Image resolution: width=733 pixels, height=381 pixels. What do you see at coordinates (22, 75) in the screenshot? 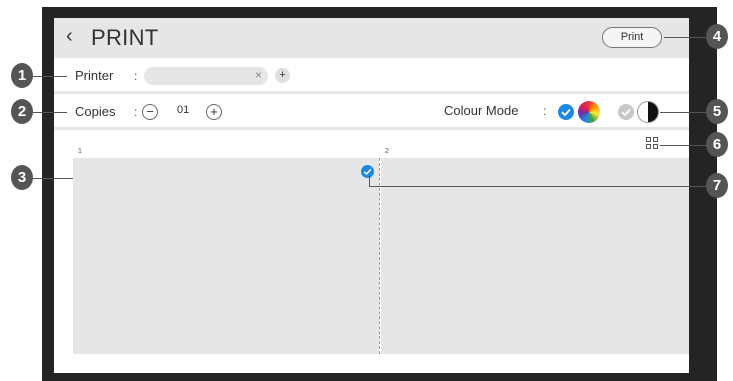
I see `callout-1: 1` at bounding box center [22, 75].